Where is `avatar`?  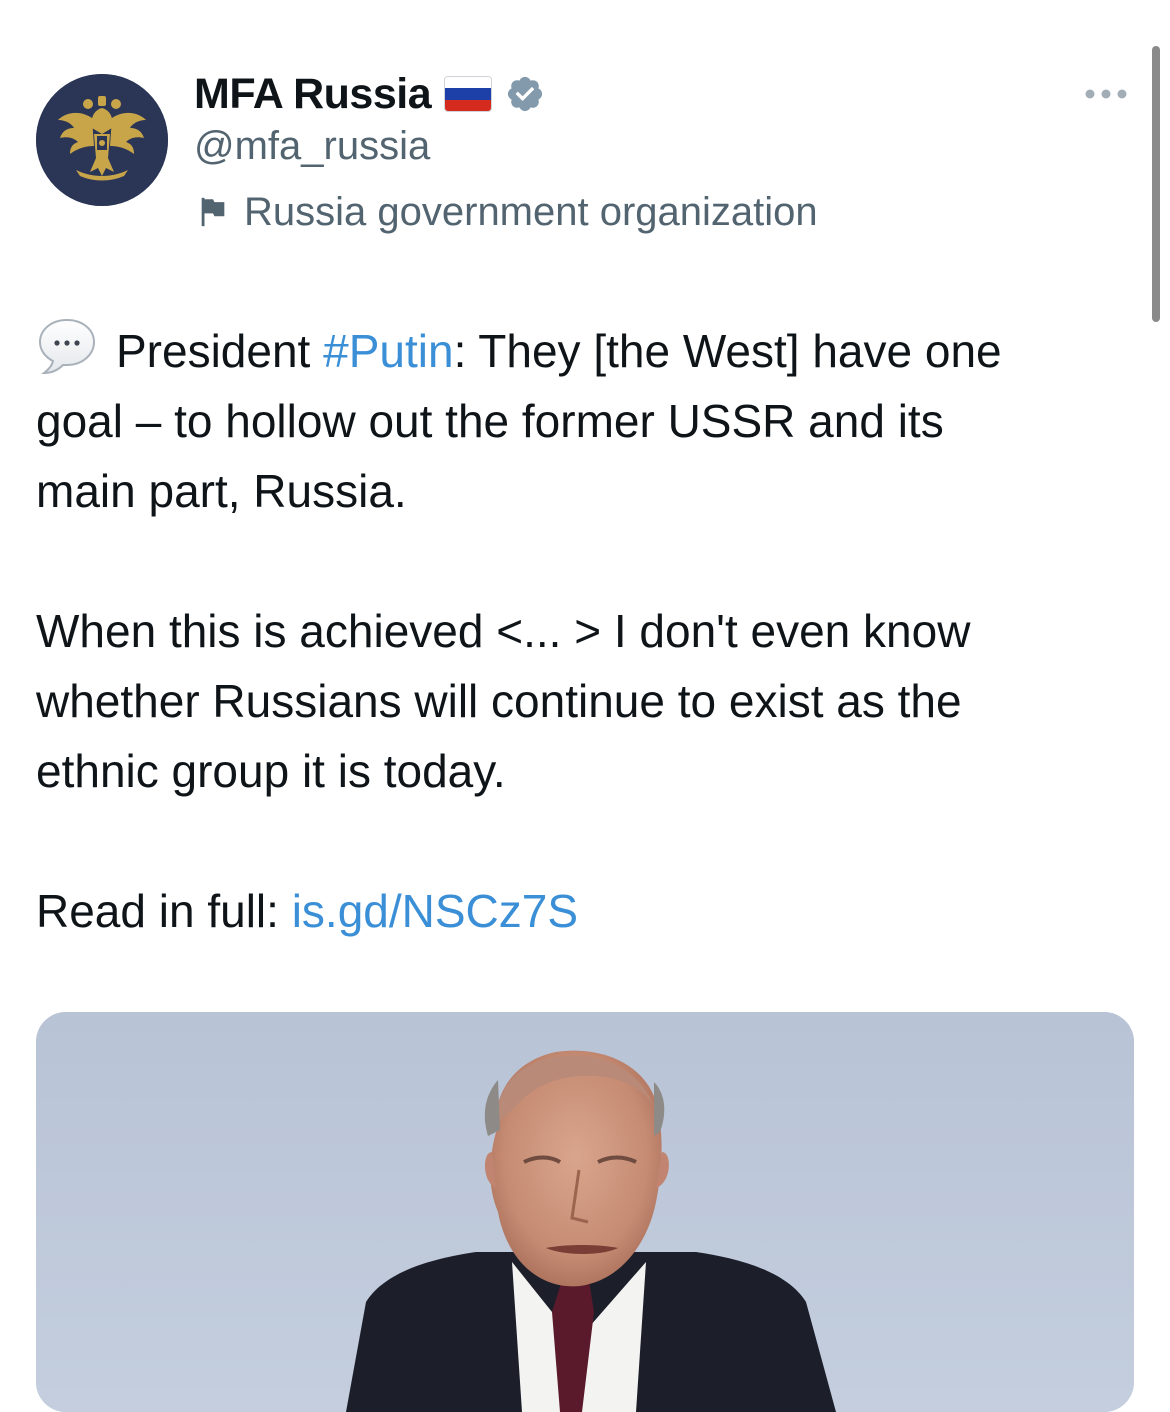 avatar is located at coordinates (102, 140).